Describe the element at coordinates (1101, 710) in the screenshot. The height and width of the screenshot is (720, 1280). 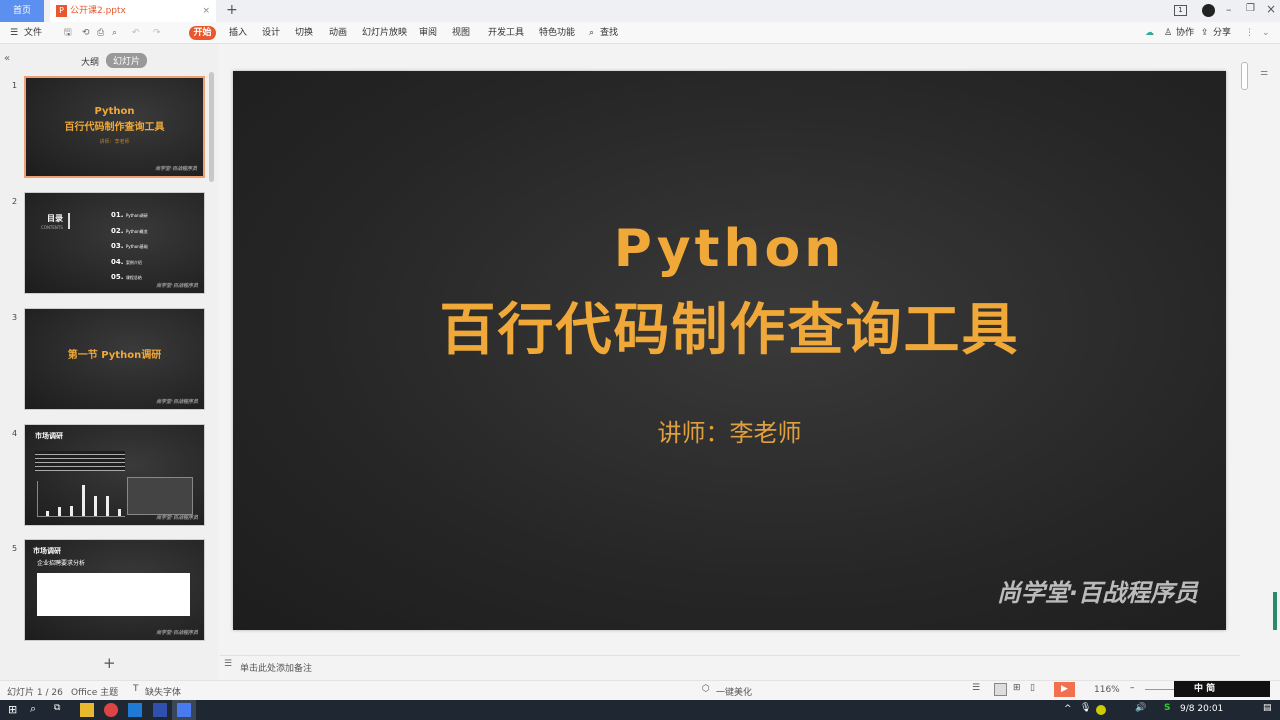
I see `tray-app-icon` at that location.